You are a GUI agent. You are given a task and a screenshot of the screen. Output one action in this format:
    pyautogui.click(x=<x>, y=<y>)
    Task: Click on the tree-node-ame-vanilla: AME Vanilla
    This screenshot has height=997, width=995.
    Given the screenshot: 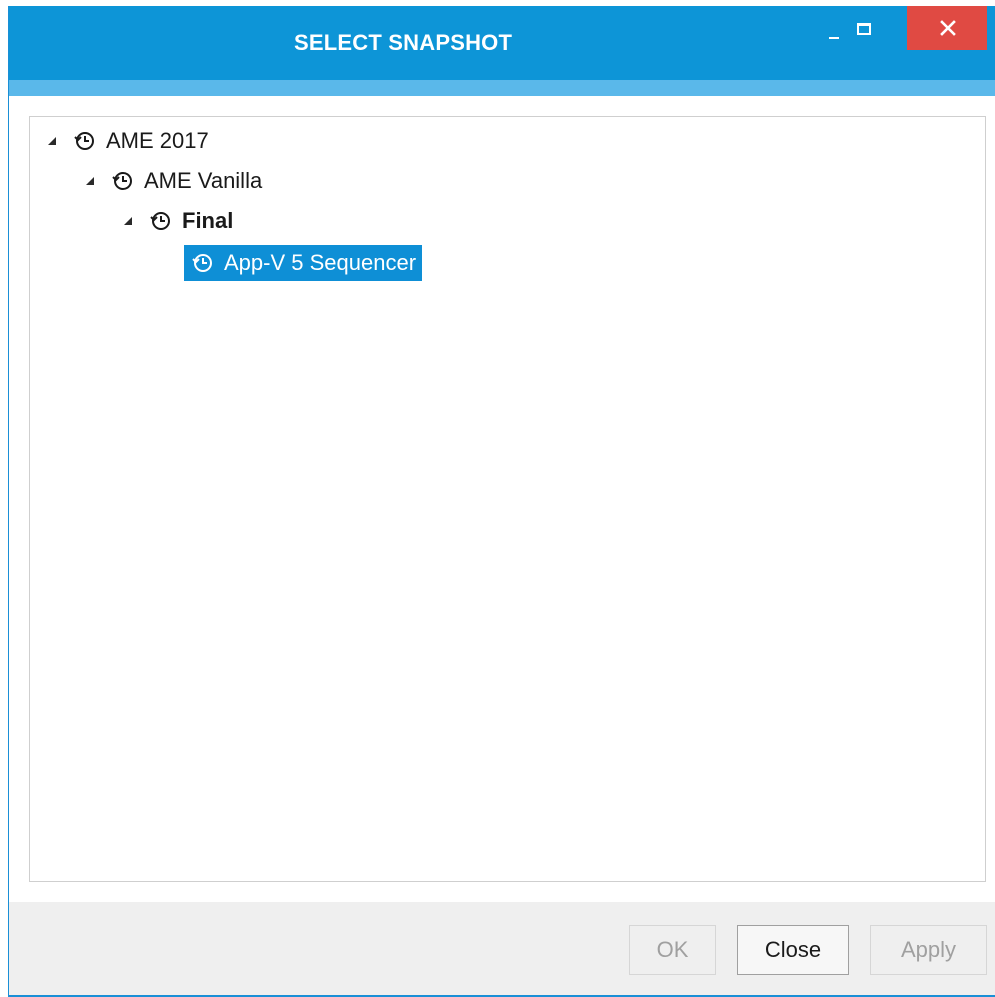 What is the action you would take?
    pyautogui.click(x=174, y=181)
    